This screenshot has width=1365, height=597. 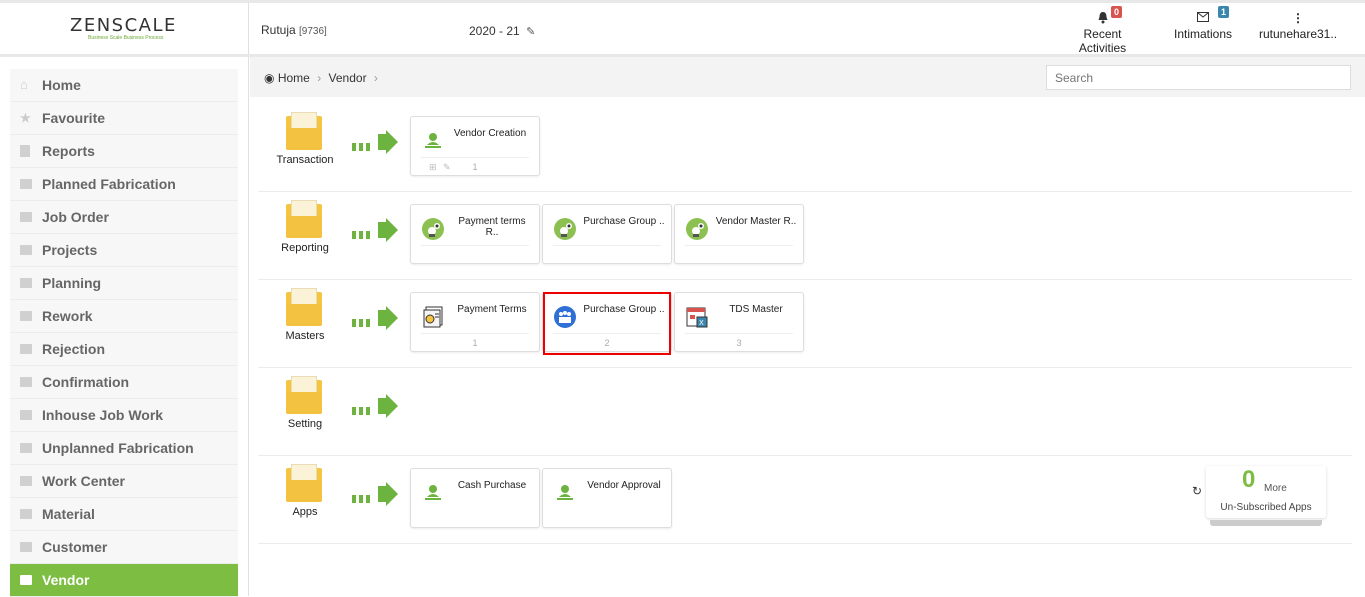 I want to click on breadcrumb-current: Vendor, so click(x=348, y=78).